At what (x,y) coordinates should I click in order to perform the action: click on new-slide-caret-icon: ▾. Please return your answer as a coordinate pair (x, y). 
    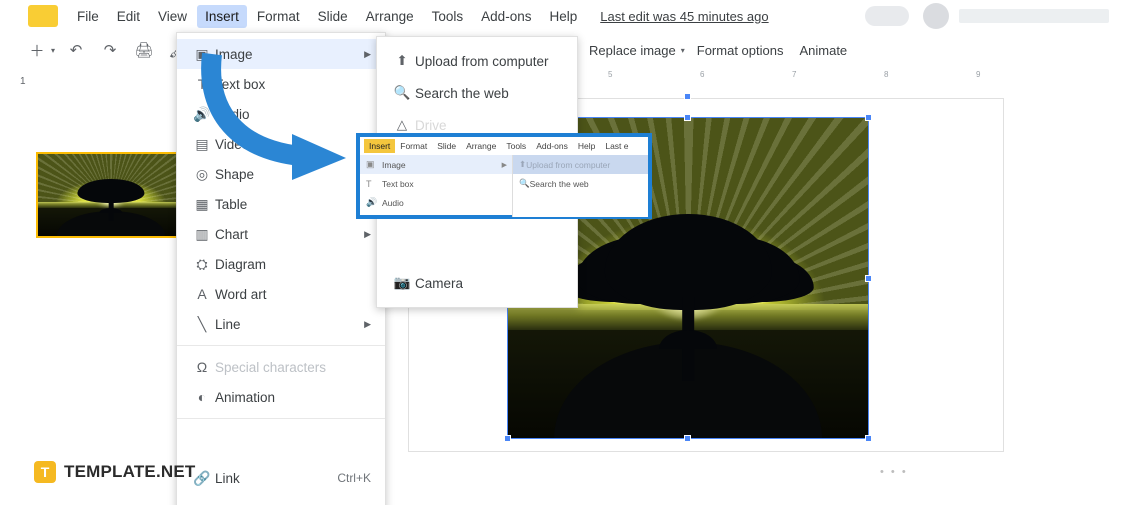
    Looking at the image, I should click on (53, 50).